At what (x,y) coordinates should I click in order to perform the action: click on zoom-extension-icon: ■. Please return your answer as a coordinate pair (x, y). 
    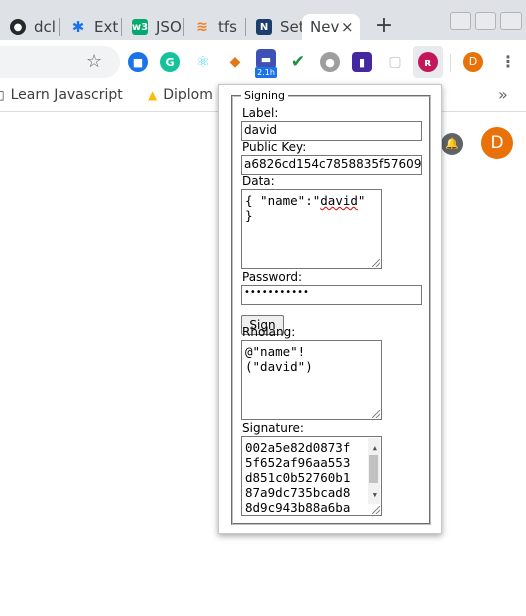
    Looking at the image, I should click on (138, 62).